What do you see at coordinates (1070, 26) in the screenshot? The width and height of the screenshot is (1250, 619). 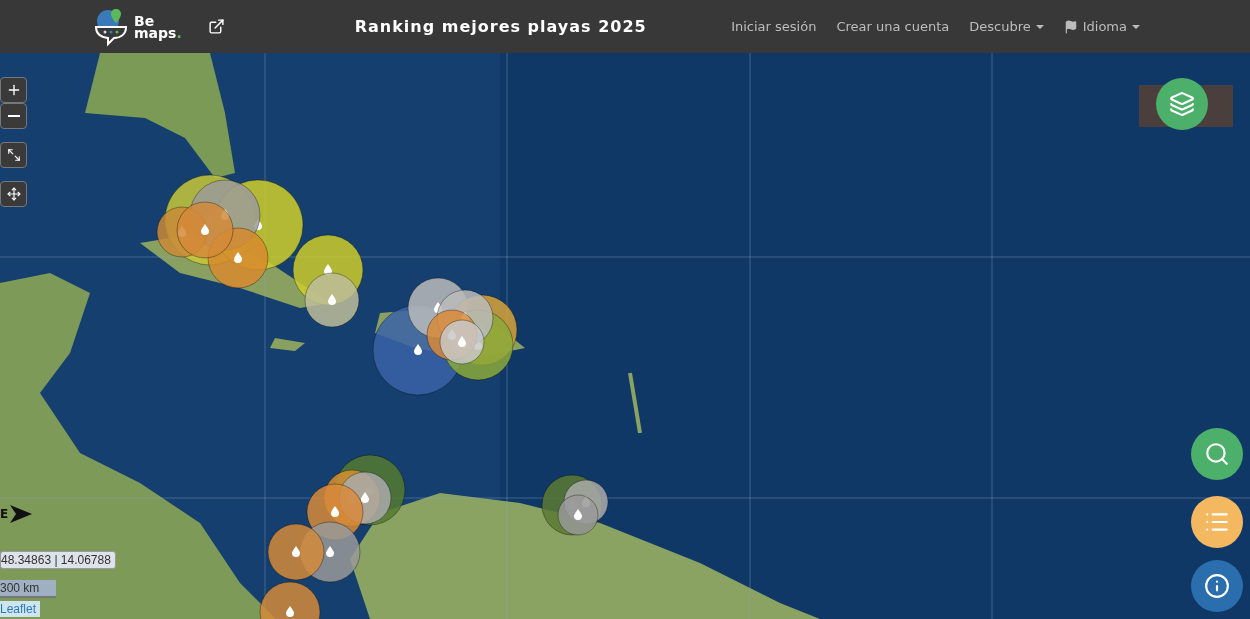 I see `flag-icon` at bounding box center [1070, 26].